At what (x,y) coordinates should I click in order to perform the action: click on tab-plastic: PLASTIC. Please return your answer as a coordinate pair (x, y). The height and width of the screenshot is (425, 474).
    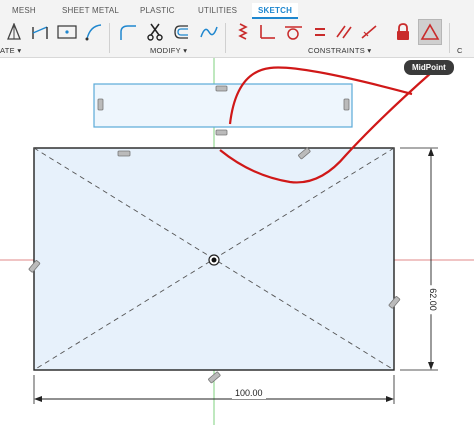
    Looking at the image, I should click on (157, 10).